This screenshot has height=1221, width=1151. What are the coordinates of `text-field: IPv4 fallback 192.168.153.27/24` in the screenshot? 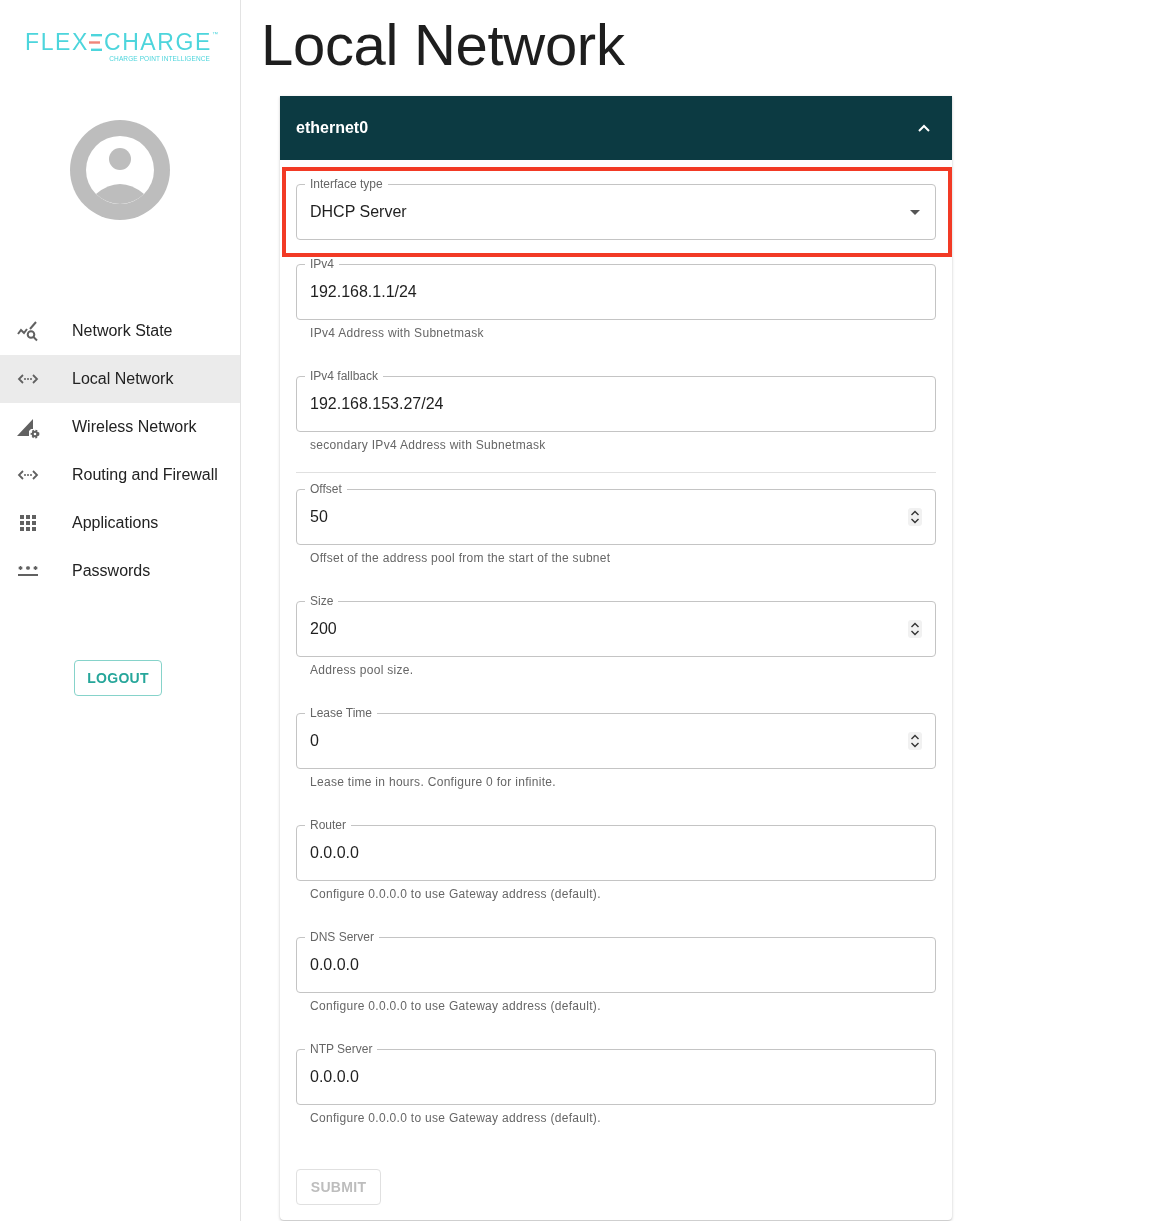 It's located at (616, 400).